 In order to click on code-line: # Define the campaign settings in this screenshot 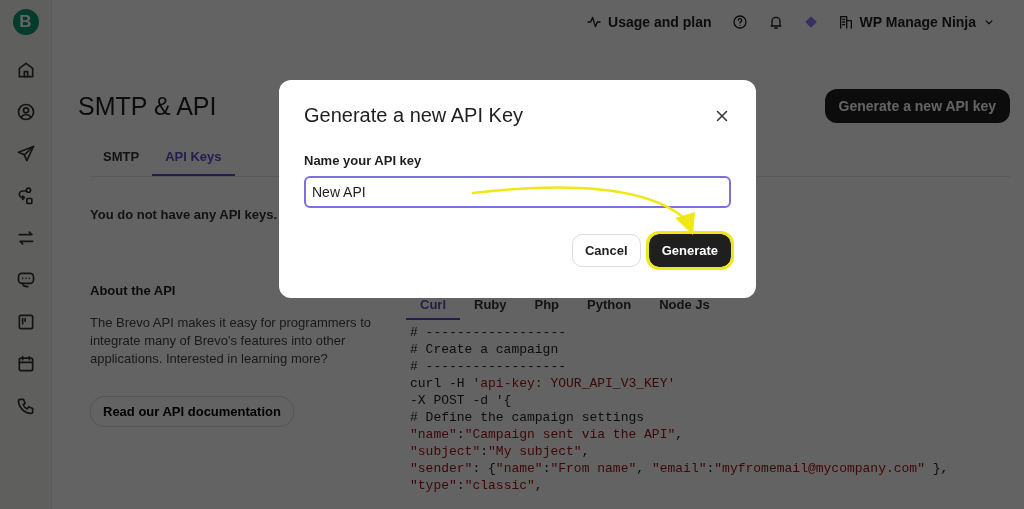, I will do `click(527, 417)`.